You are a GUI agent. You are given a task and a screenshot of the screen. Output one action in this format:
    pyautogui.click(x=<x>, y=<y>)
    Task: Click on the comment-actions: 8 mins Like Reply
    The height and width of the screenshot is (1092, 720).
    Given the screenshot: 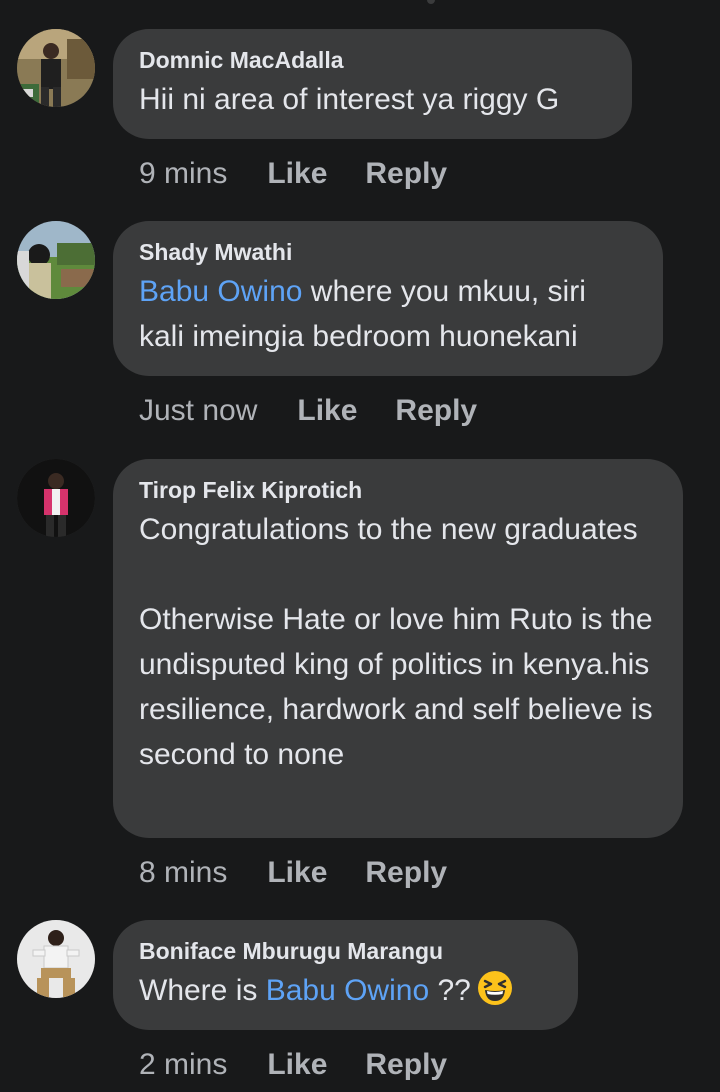 What is the action you would take?
    pyautogui.click(x=293, y=873)
    